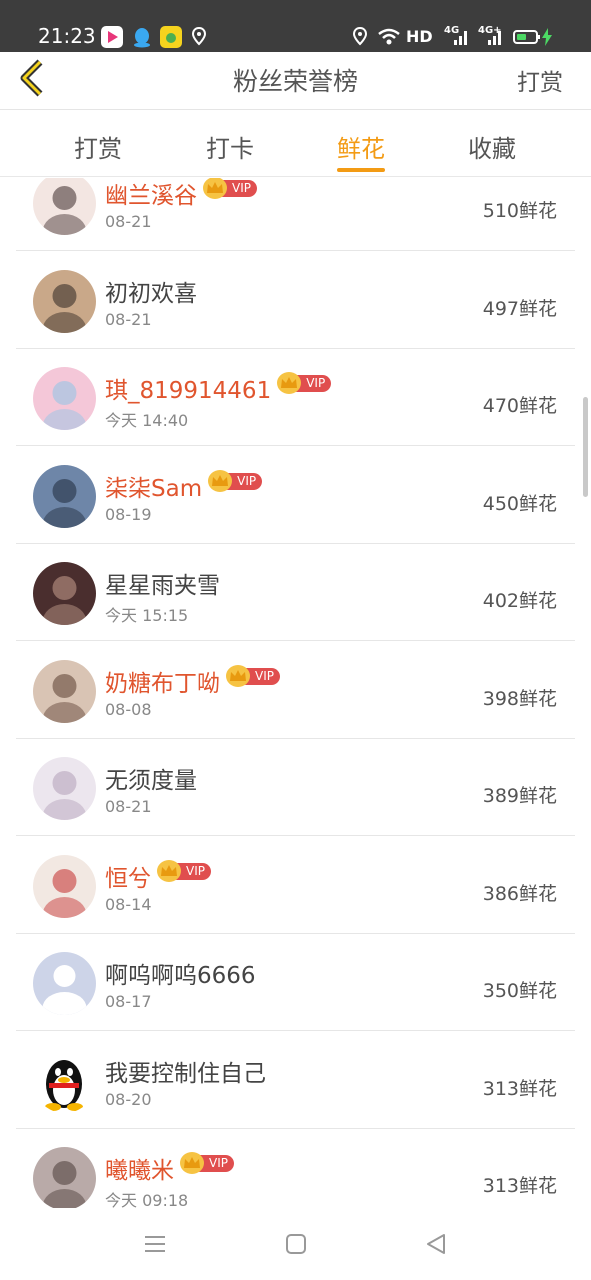 This screenshot has width=591, height=1280. Describe the element at coordinates (128, 876) in the screenshot. I see `fan-name: 恒兮` at that location.